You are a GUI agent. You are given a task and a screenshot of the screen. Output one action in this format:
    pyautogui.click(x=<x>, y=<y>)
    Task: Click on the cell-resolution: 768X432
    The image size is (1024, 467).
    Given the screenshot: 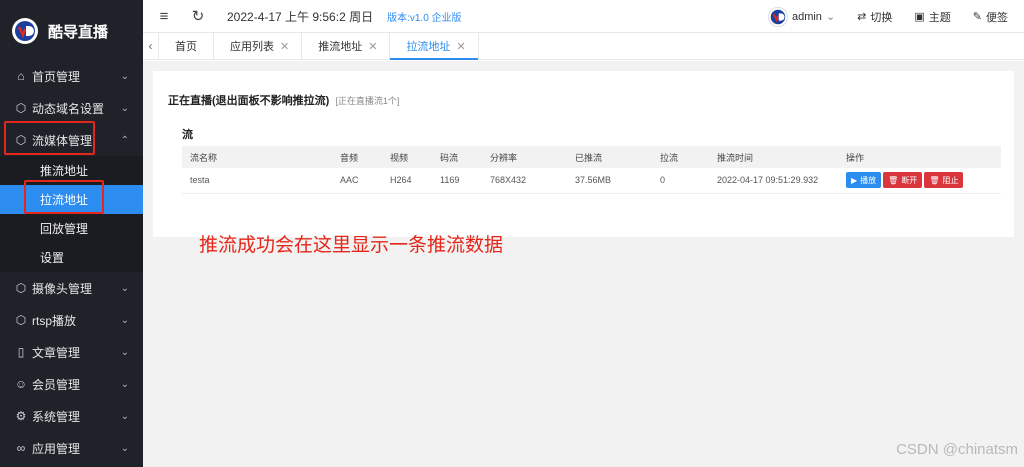 What is the action you would take?
    pyautogui.click(x=524, y=181)
    